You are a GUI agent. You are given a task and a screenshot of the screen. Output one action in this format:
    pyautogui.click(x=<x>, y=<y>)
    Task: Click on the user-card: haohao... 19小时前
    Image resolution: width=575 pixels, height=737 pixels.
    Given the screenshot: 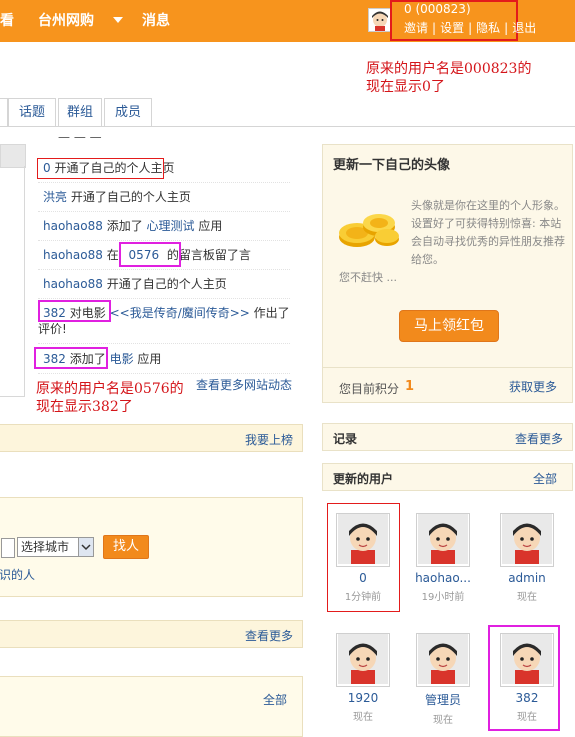 What is the action you would take?
    pyautogui.click(x=443, y=558)
    